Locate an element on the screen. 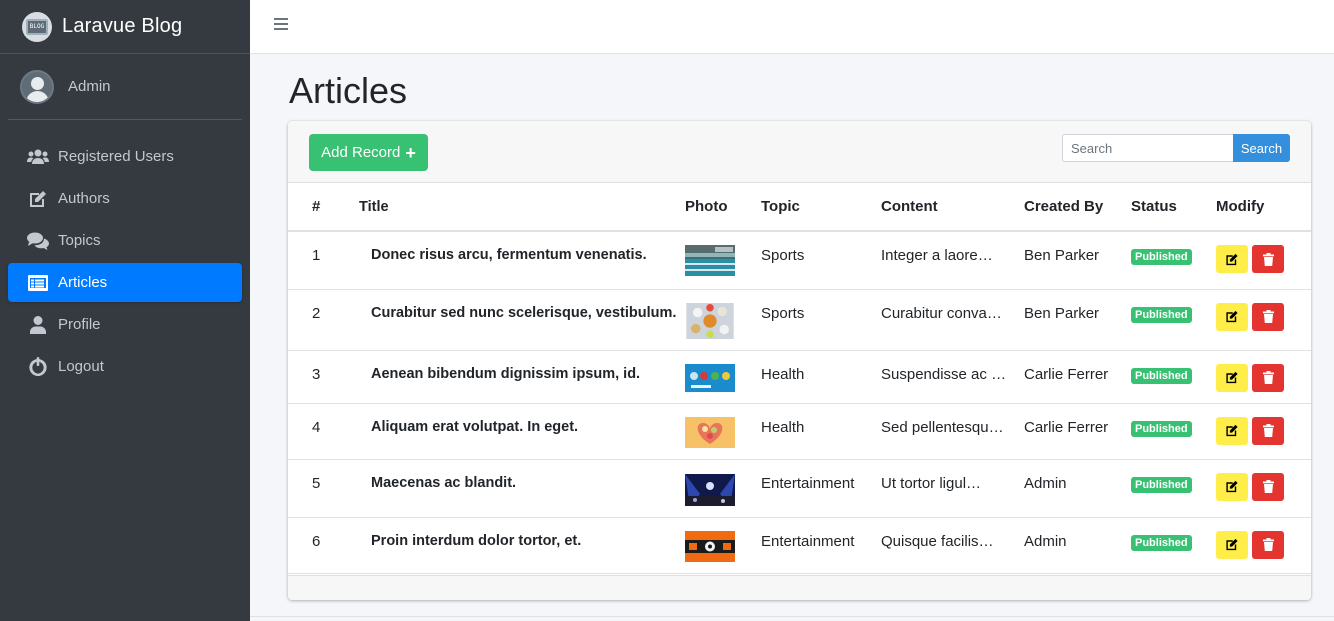  brand-title: Laravue Blog is located at coordinates (122, 26).